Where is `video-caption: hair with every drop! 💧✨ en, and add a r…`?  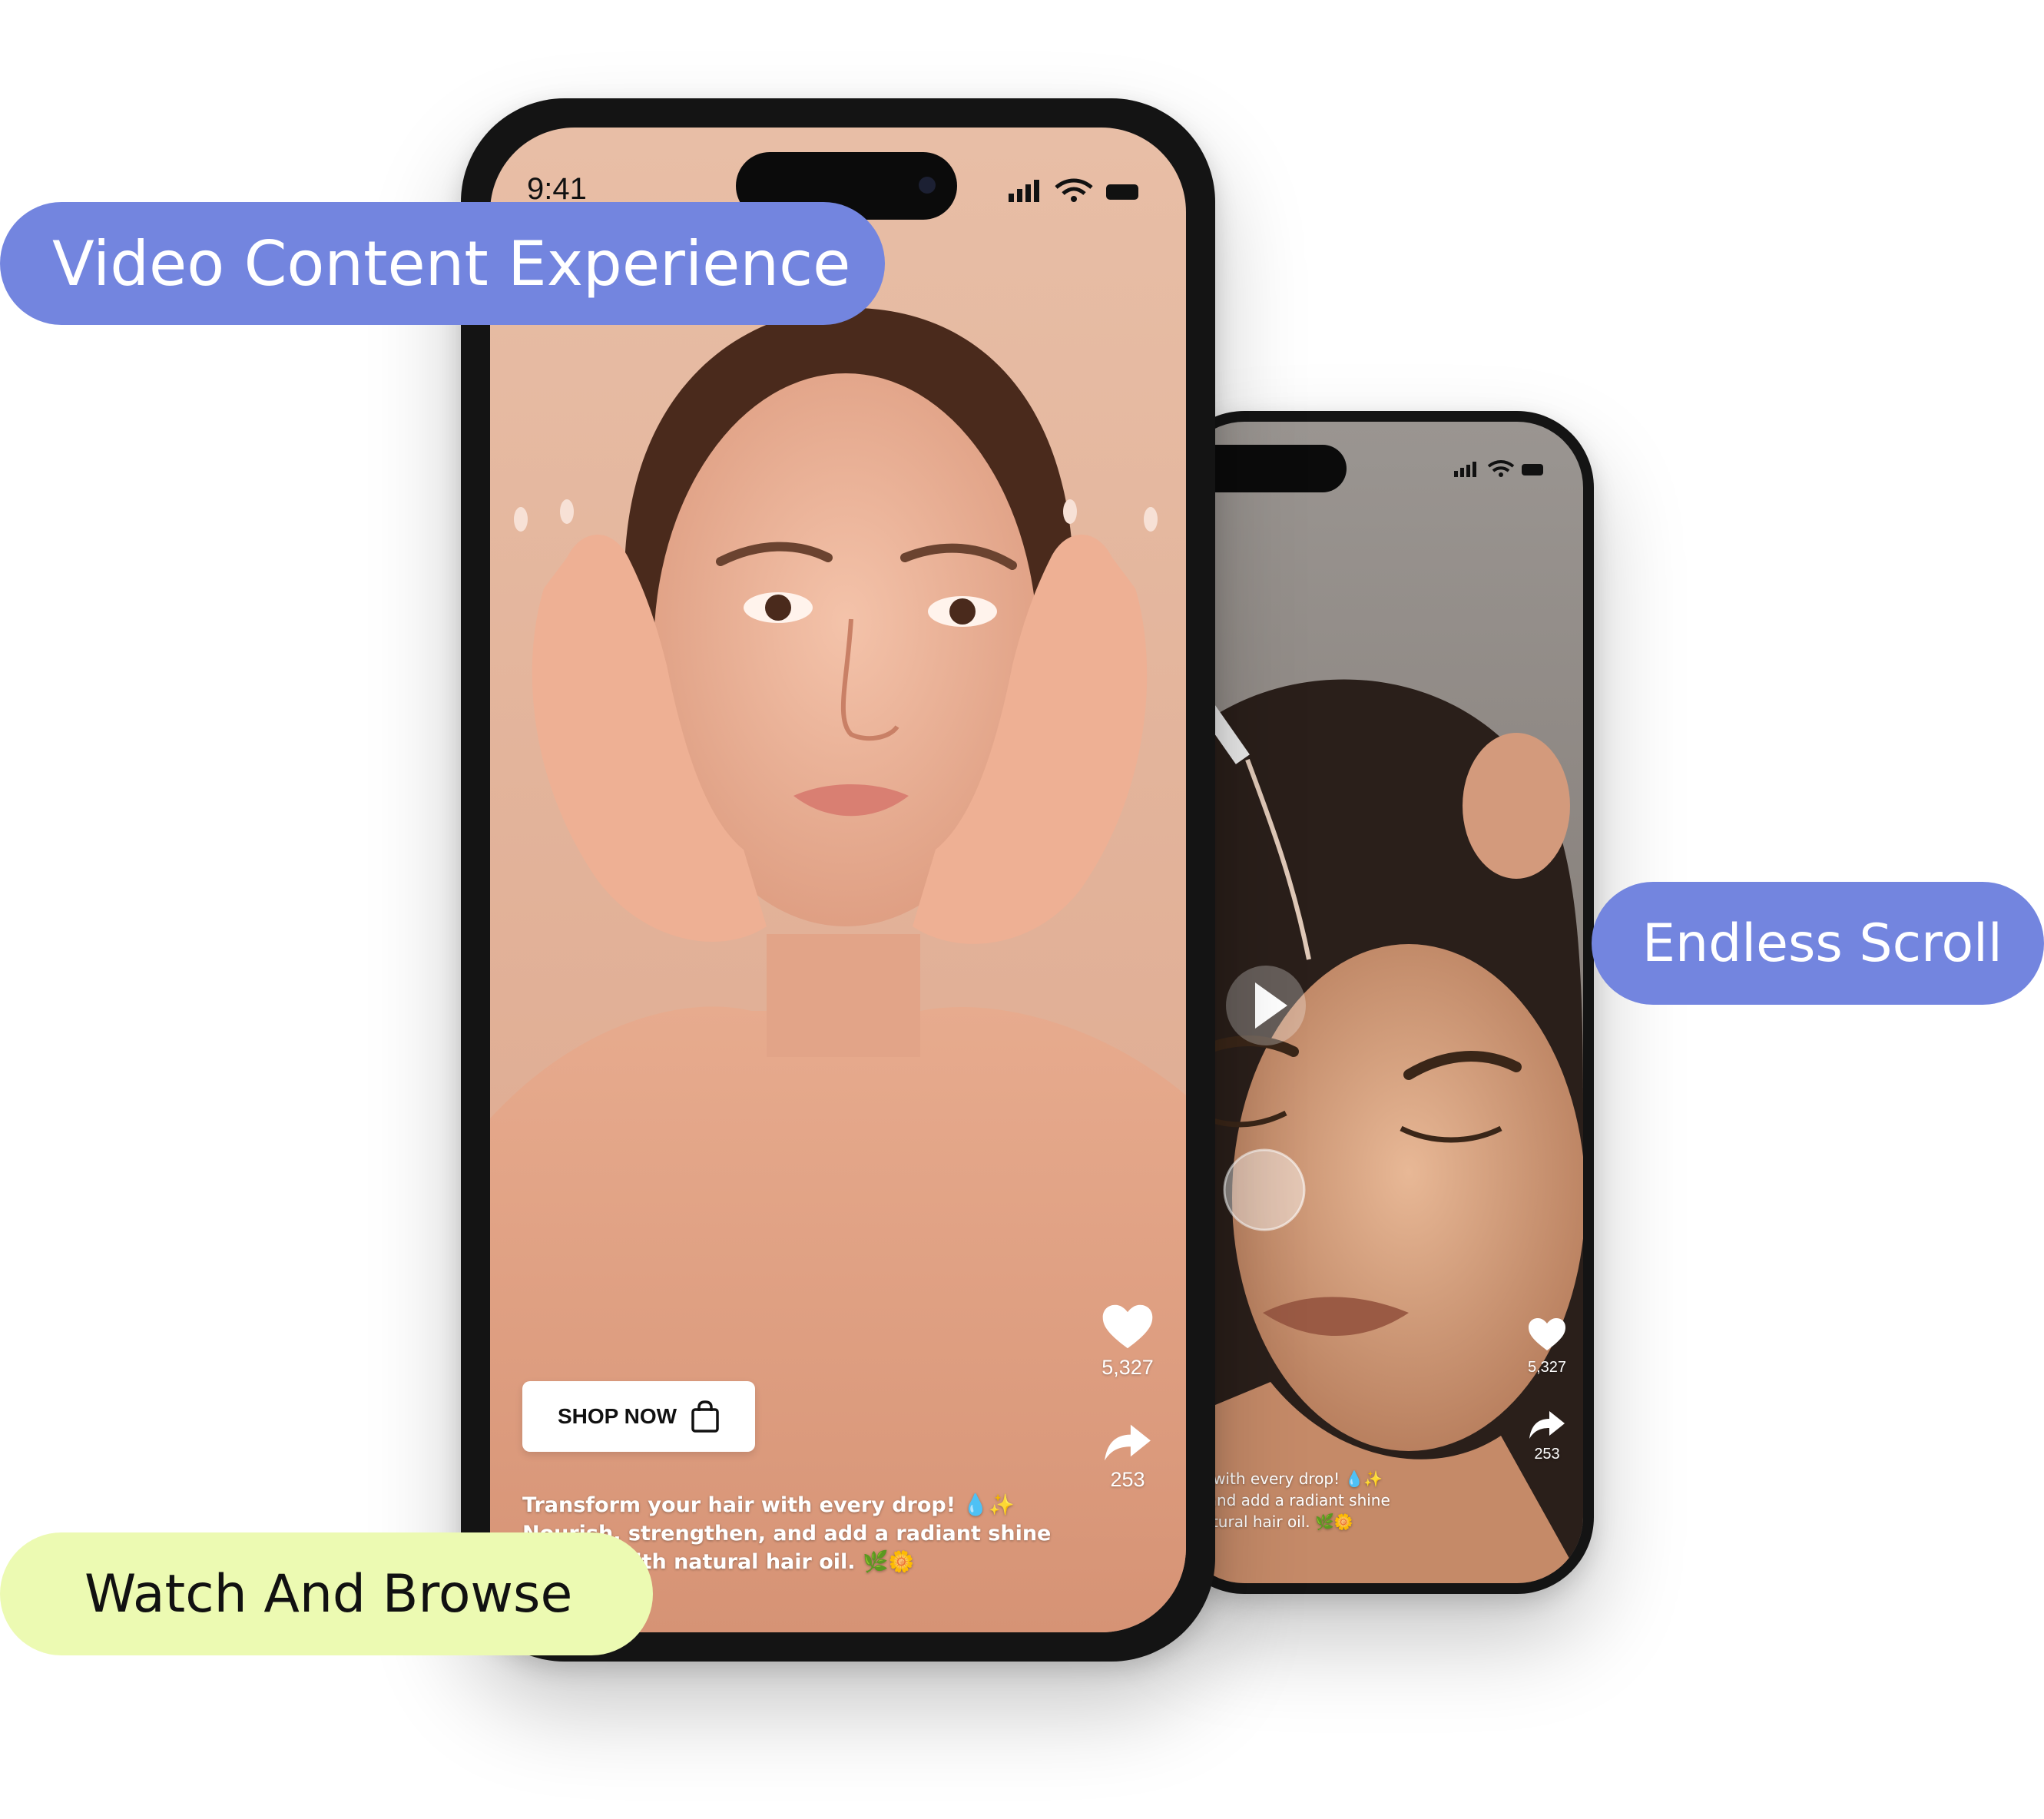 video-caption: hair with every drop! 💧✨ en, and add a r… is located at coordinates (1332, 1500).